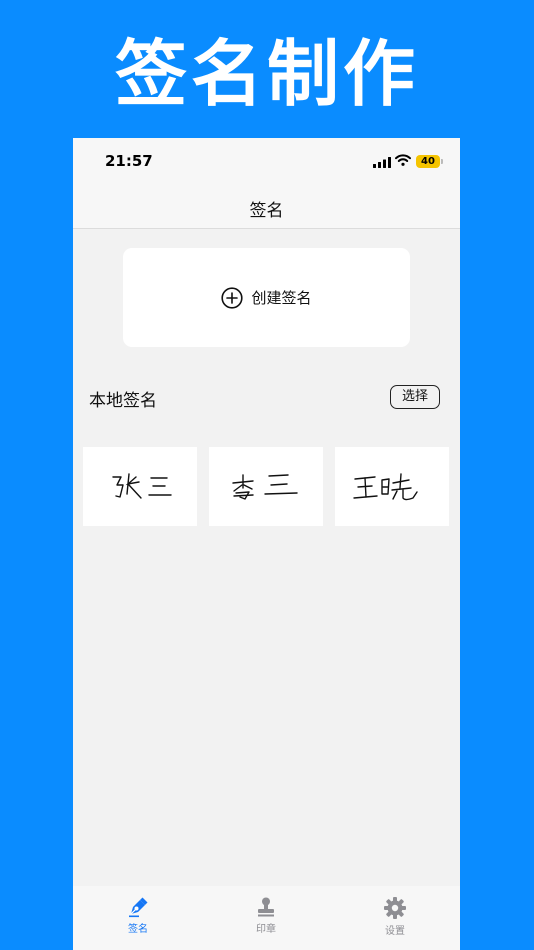 This screenshot has width=534, height=950. What do you see at coordinates (232, 297) in the screenshot?
I see `plus-circle-icon` at bounding box center [232, 297].